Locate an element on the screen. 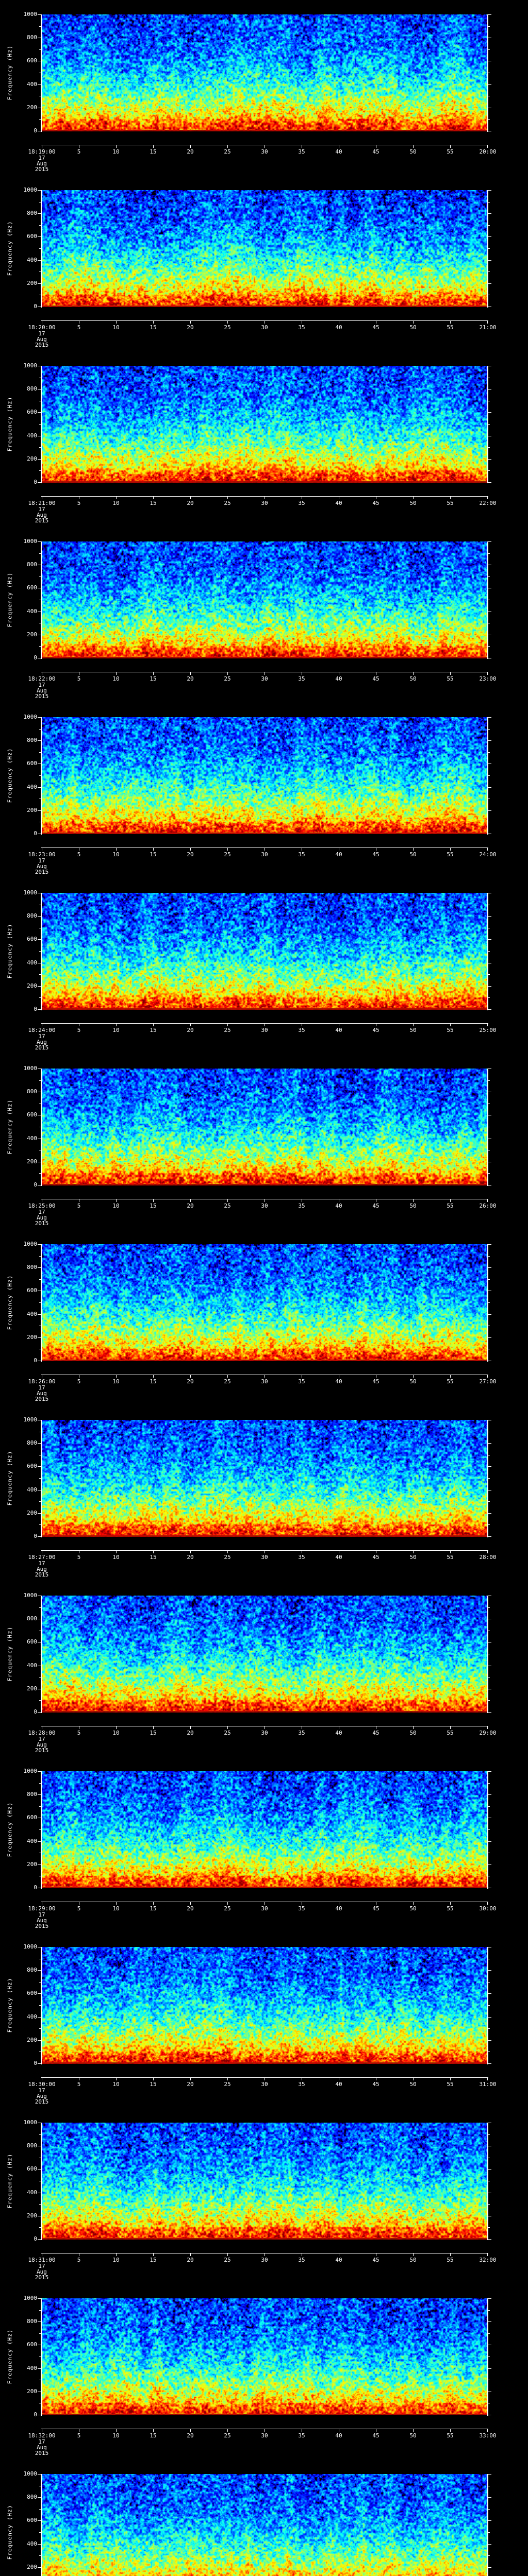  x-tick-label: 55 is located at coordinates (450, 678).